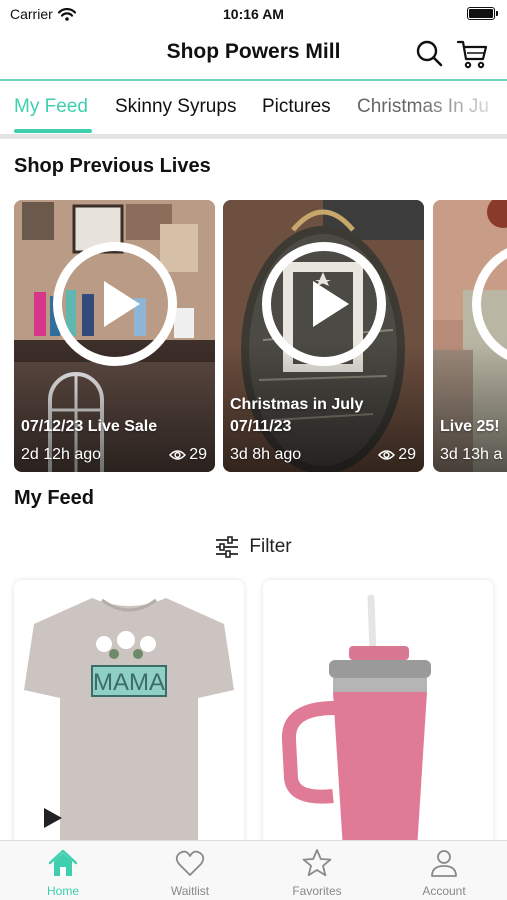 The image size is (507, 900). I want to click on shirt-text: MAMA, so click(129, 682).